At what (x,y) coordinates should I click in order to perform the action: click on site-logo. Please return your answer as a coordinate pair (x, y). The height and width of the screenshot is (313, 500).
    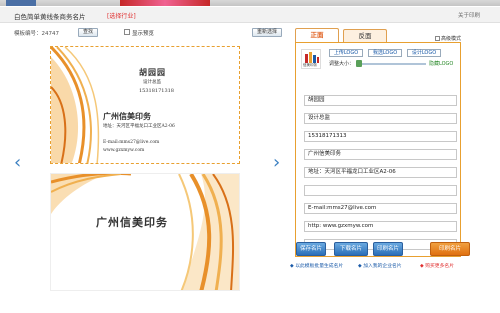
    Looking at the image, I should click on (21, 3).